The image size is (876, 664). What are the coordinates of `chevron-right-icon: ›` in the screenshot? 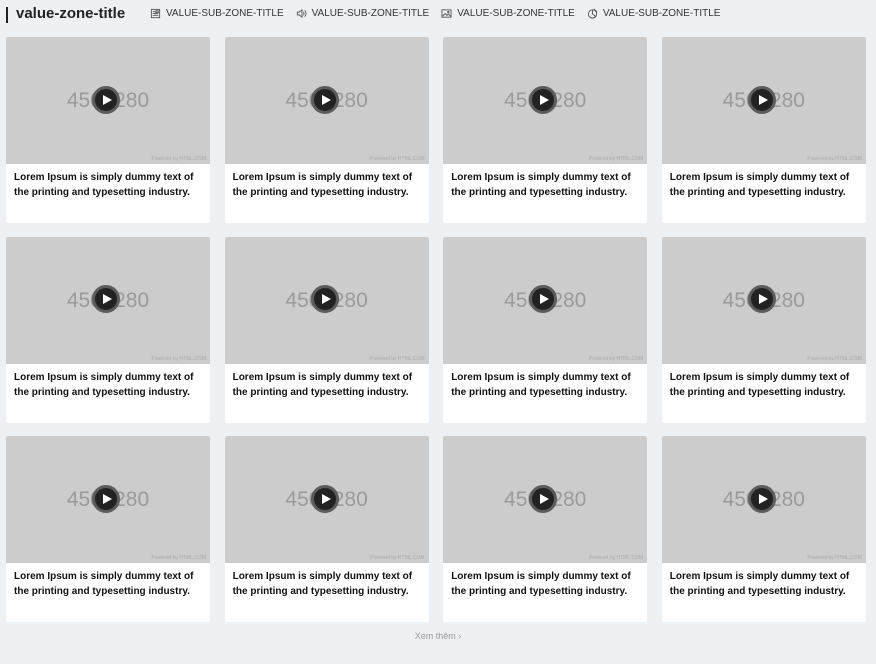 It's located at (460, 636).